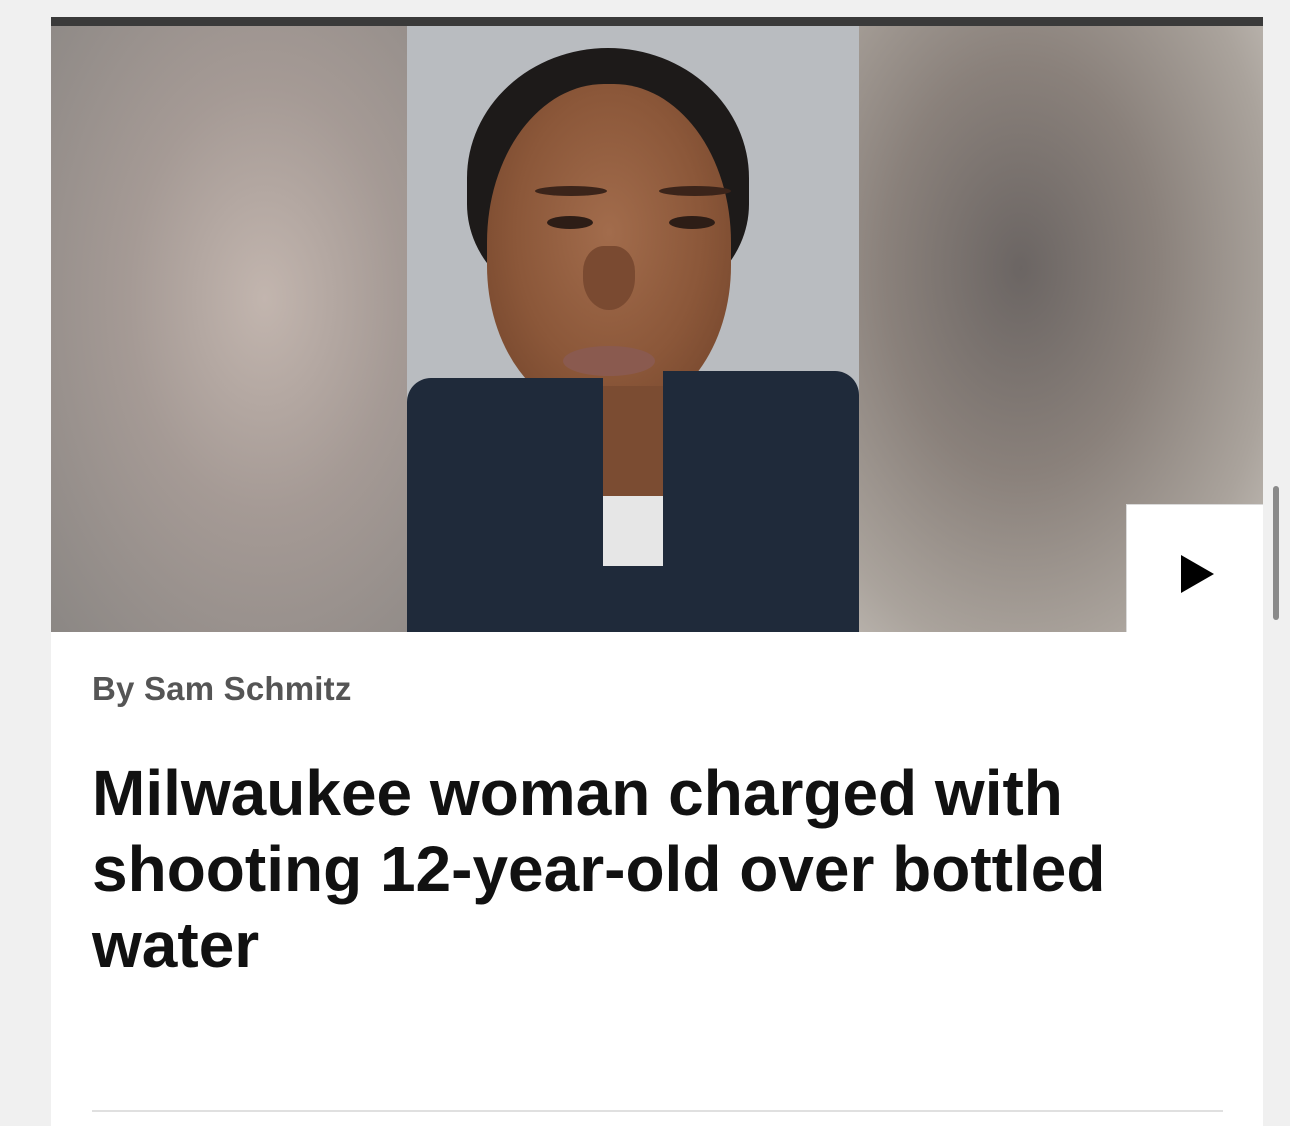 The width and height of the screenshot is (1290, 1126). I want to click on play-button, so click(1194, 568).